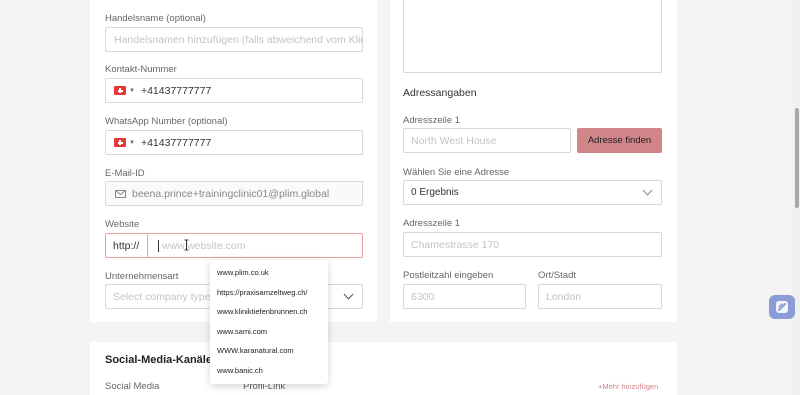  I want to click on address-line1-placeholder: North West House, so click(454, 140).